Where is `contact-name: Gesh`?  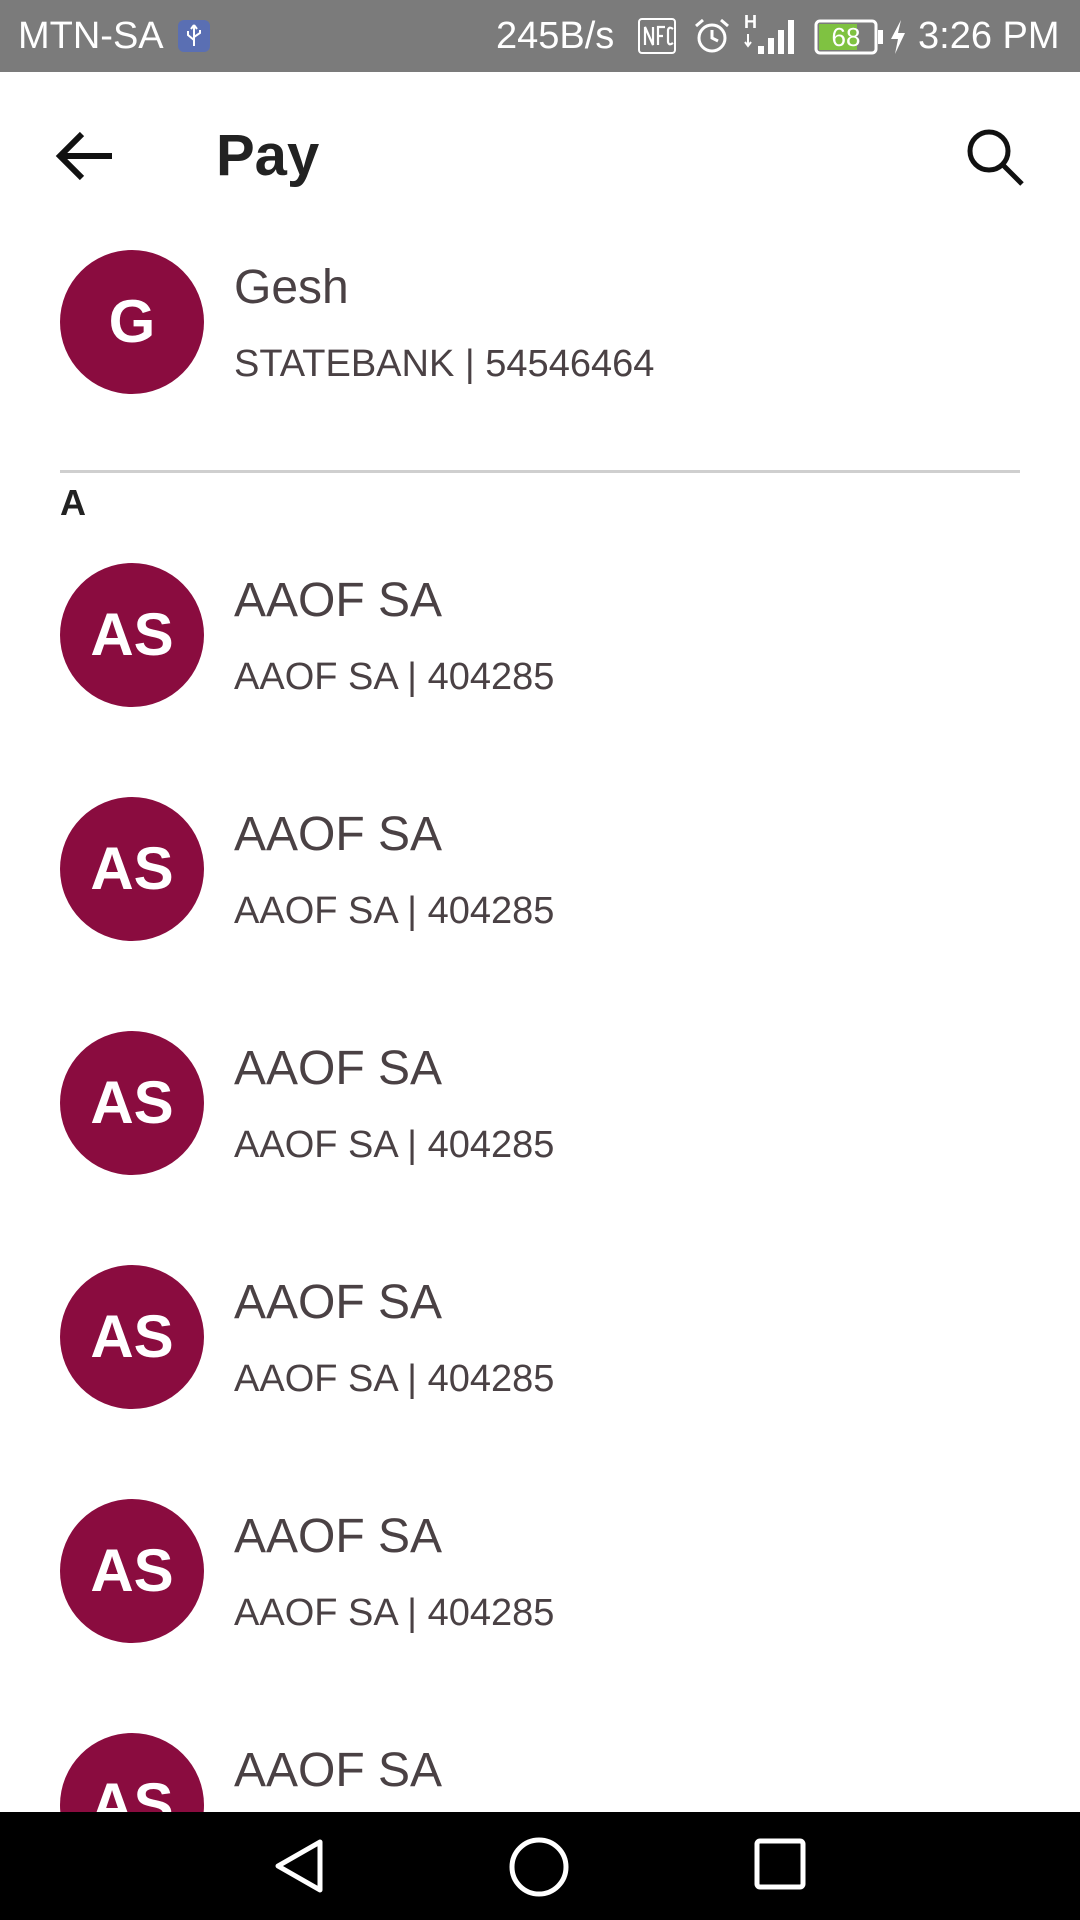 contact-name: Gesh is located at coordinates (291, 287).